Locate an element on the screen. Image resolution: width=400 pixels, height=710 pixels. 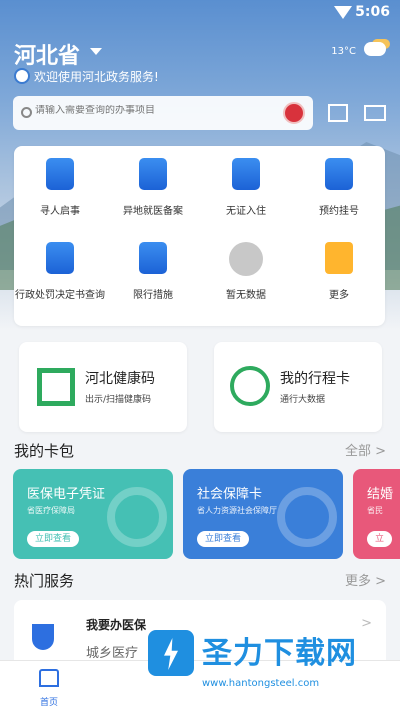
service-item-check-in: 无证入住 is located at coordinates (246, 186).